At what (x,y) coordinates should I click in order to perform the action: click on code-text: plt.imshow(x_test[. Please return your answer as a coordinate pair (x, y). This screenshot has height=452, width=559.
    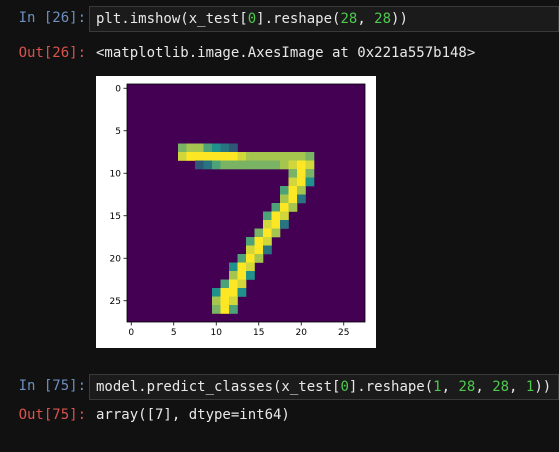
    Looking at the image, I should click on (172, 19).